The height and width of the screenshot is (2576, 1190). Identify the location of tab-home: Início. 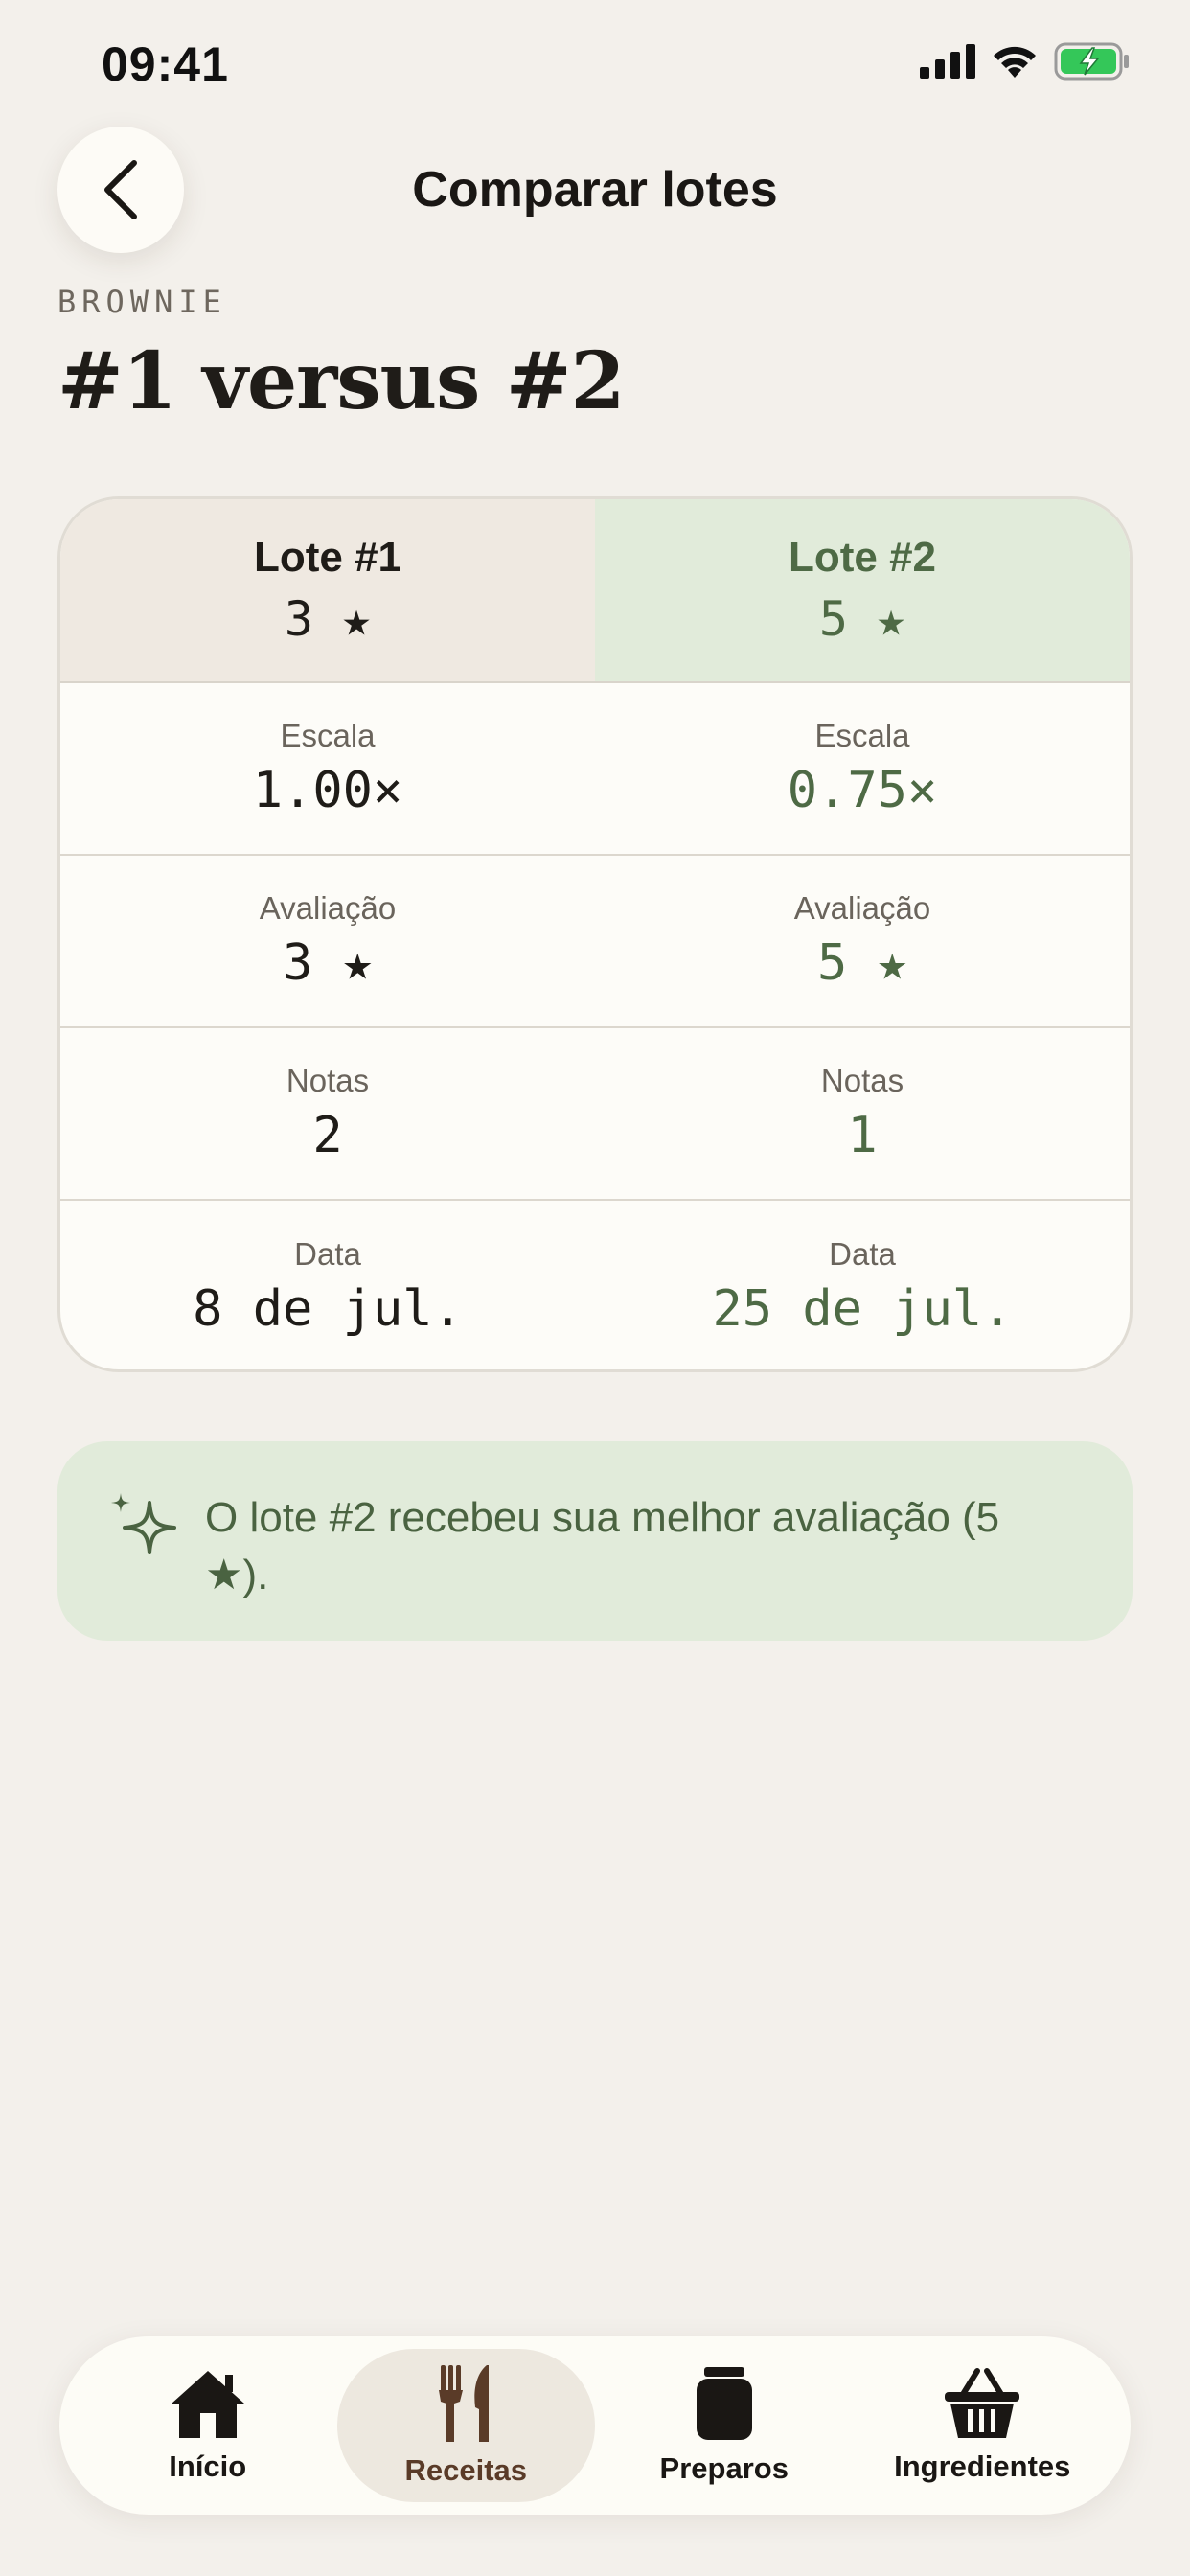
(208, 2425).